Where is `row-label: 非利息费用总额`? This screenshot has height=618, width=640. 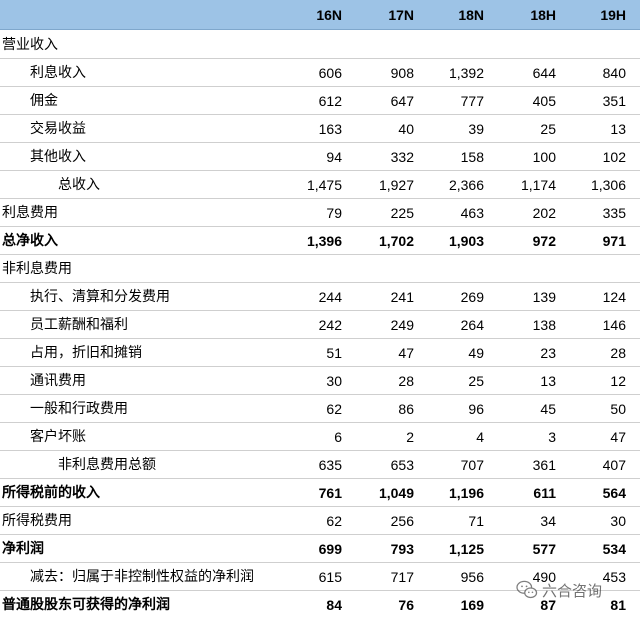
row-label: 非利息费用总额 is located at coordinates (107, 465).